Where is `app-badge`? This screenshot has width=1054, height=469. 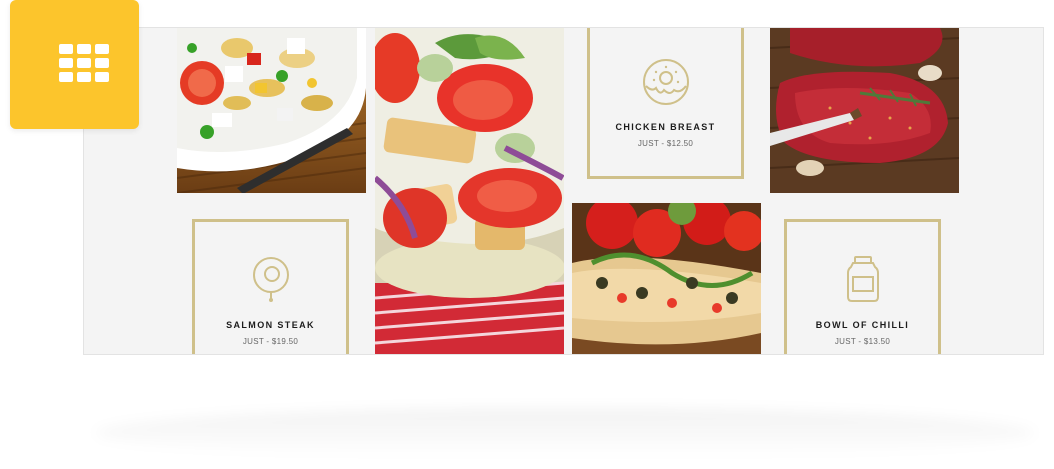 app-badge is located at coordinates (74, 64).